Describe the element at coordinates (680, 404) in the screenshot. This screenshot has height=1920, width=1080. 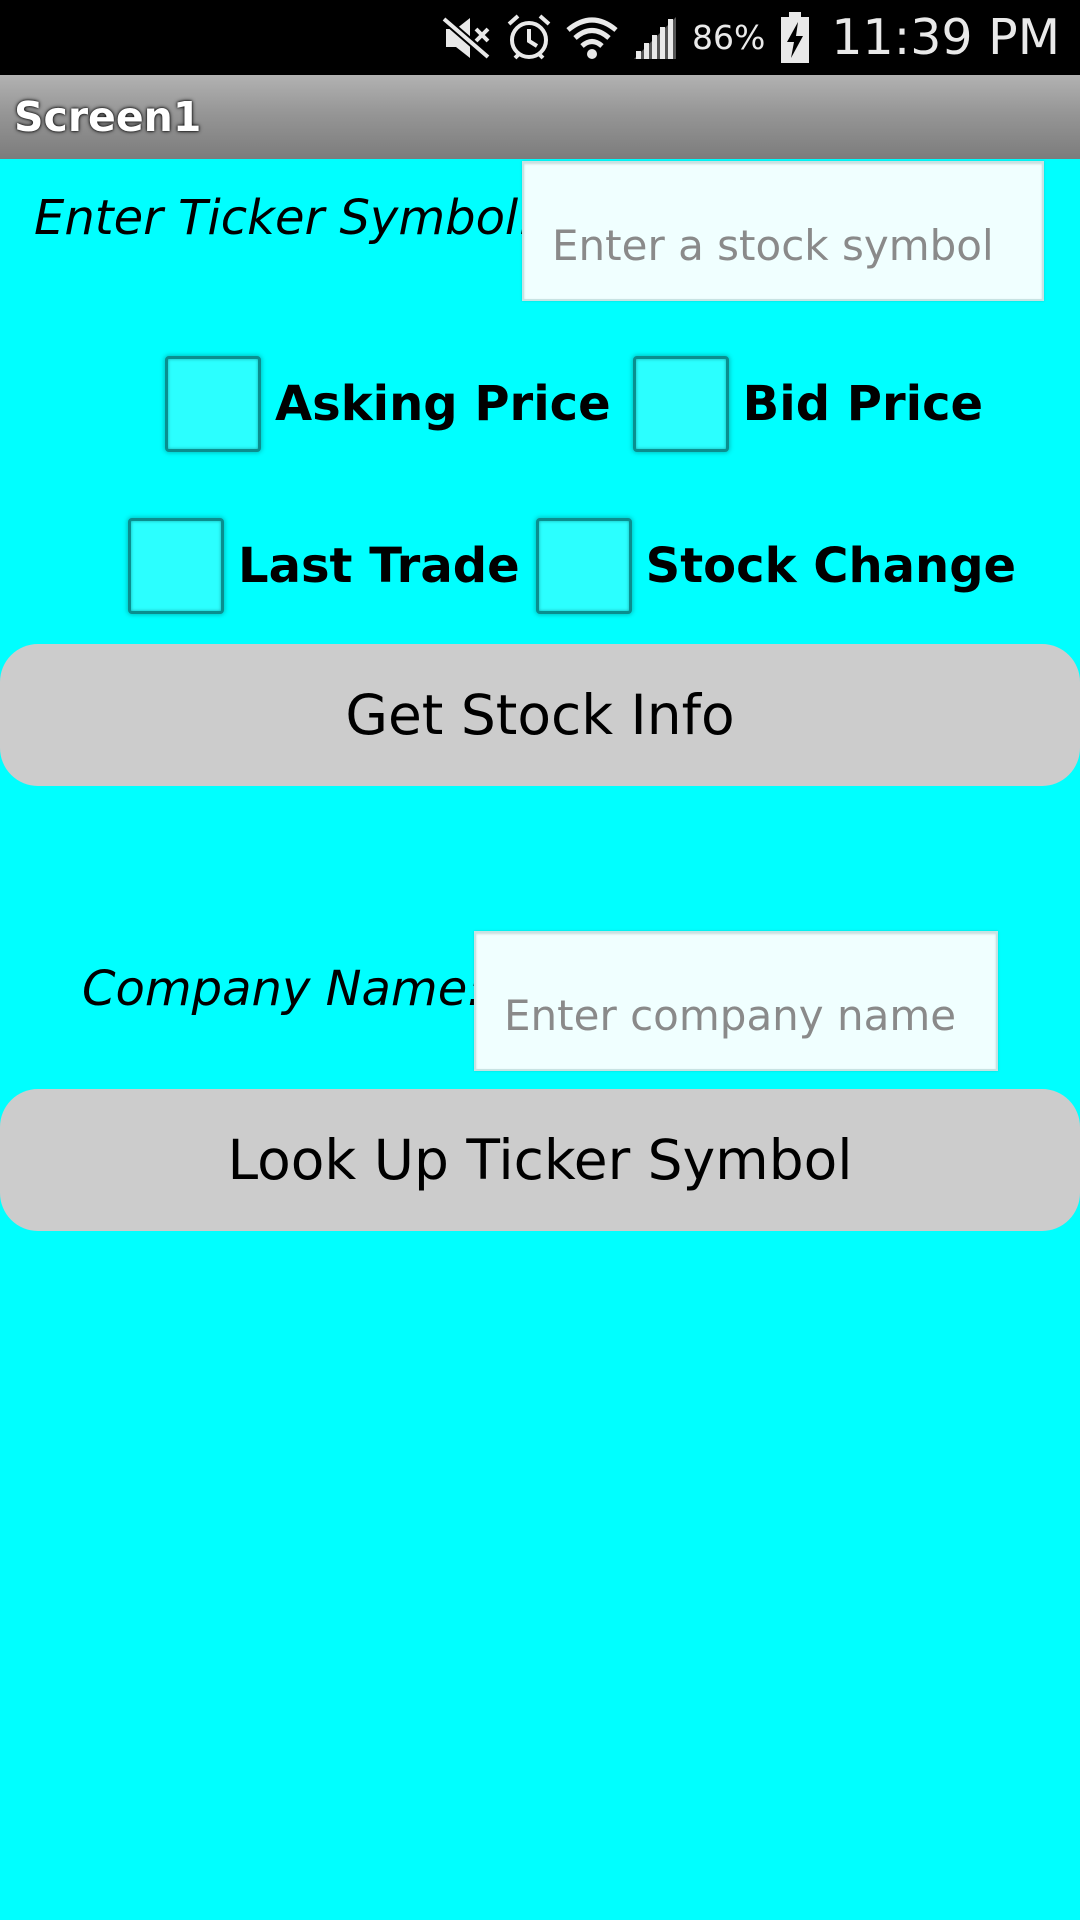
I see `bid-price-checkbox` at that location.